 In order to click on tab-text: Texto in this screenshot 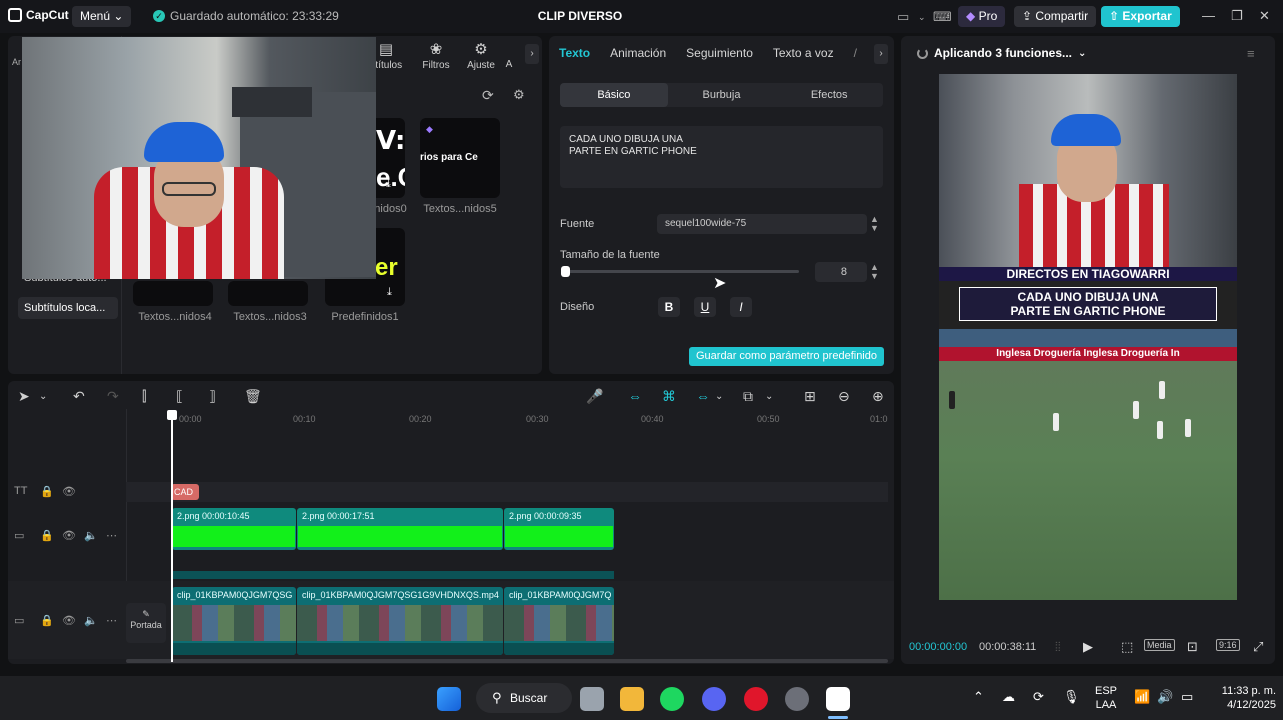, I will do `click(574, 53)`.